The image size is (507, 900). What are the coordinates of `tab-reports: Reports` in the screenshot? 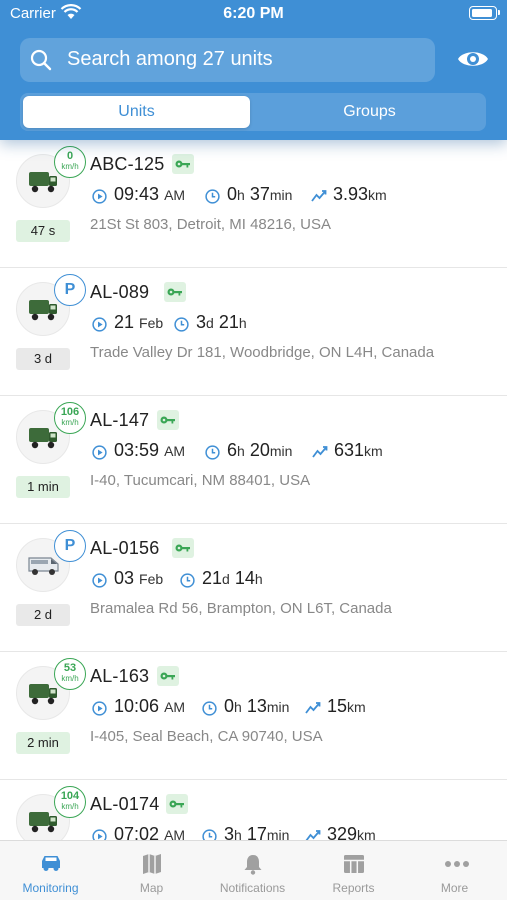 It's located at (353, 870).